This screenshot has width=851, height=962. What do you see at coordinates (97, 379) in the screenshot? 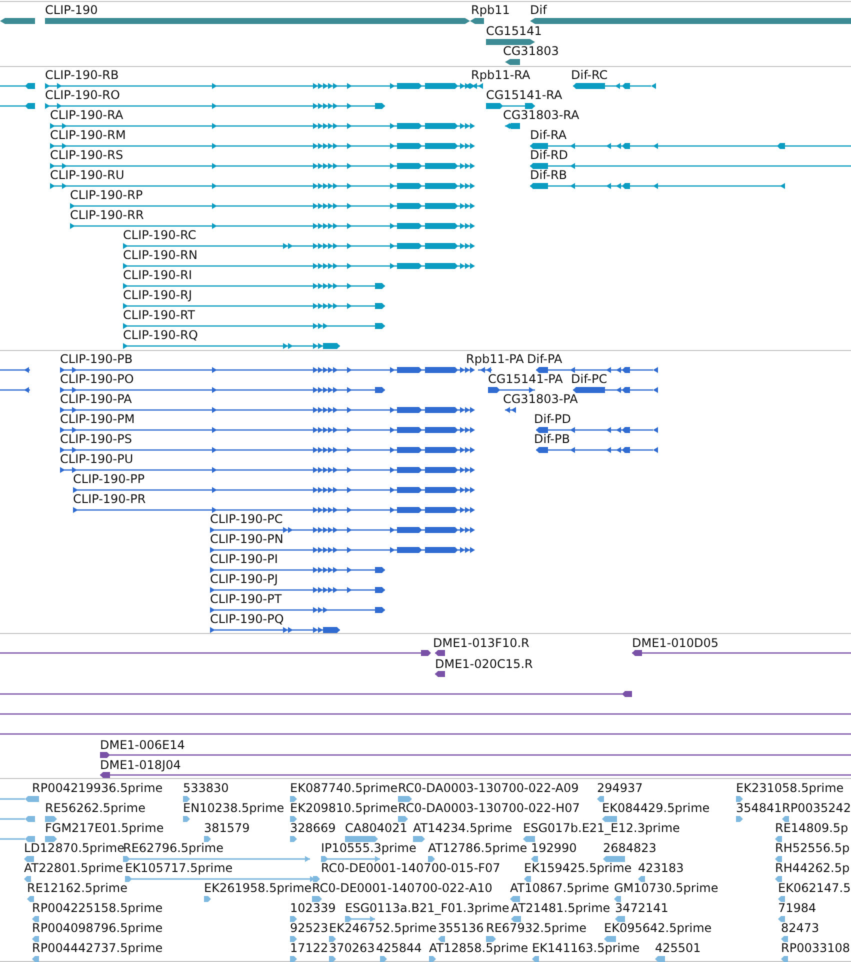
I see `feature-label: CLIP-190-PO` at bounding box center [97, 379].